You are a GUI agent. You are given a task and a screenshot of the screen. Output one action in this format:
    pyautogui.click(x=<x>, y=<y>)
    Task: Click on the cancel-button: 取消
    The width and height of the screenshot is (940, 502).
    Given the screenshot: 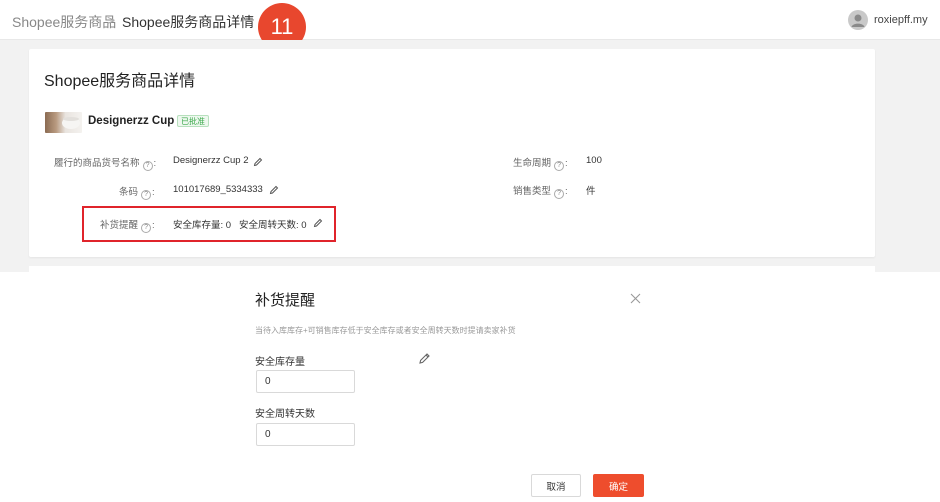 What is the action you would take?
    pyautogui.click(x=556, y=485)
    